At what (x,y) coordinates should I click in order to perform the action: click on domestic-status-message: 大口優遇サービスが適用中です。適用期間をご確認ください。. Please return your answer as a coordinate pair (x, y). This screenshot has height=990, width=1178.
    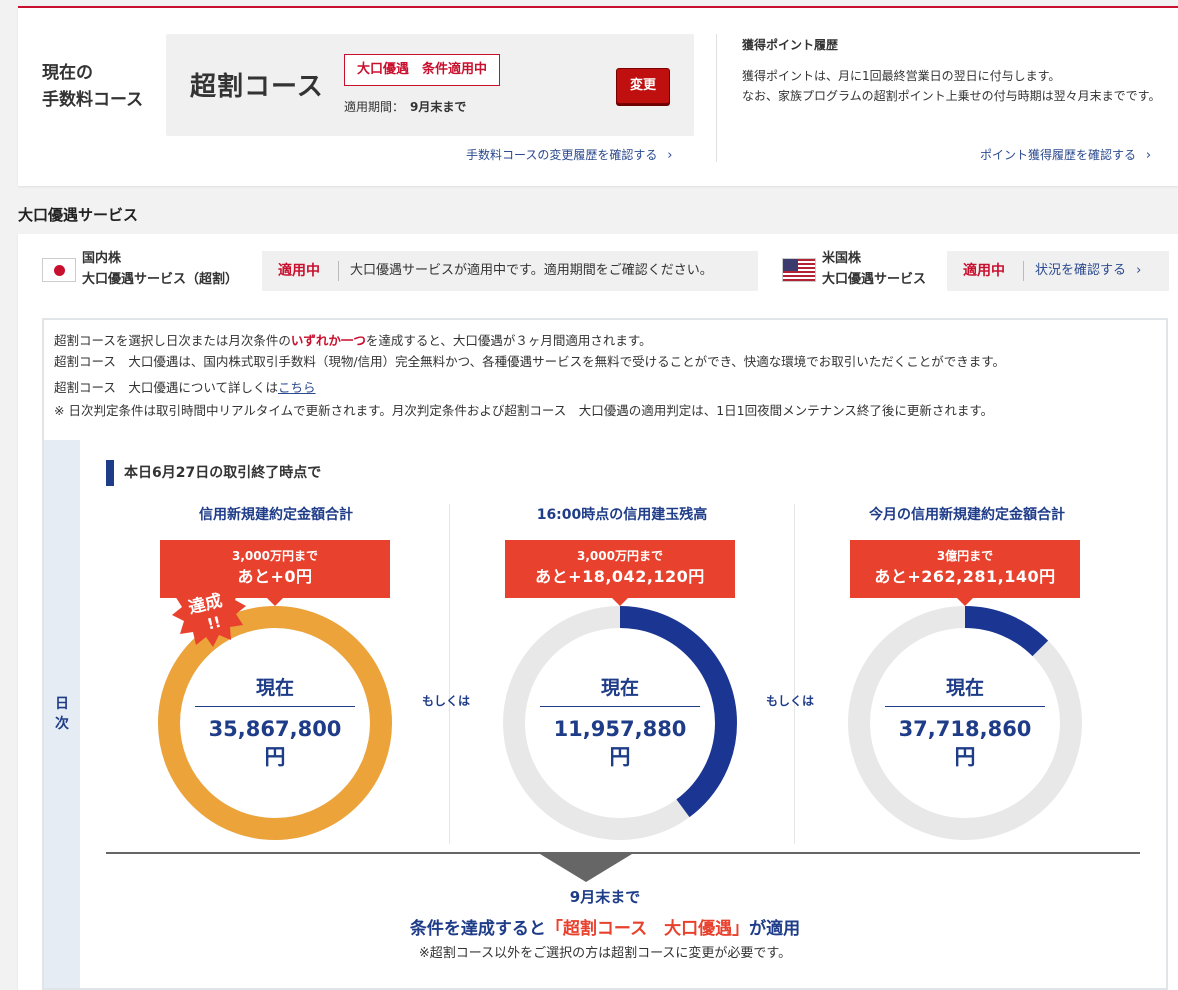
    Looking at the image, I should click on (531, 270).